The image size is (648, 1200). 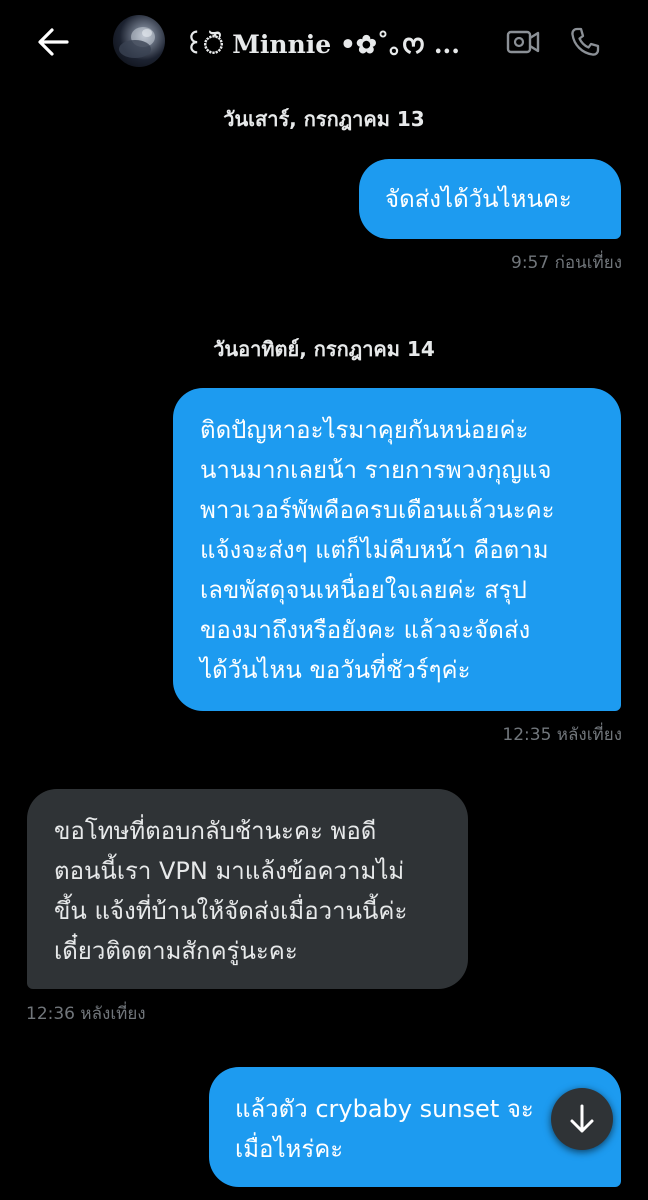 I want to click on video-call-button, so click(x=523, y=42).